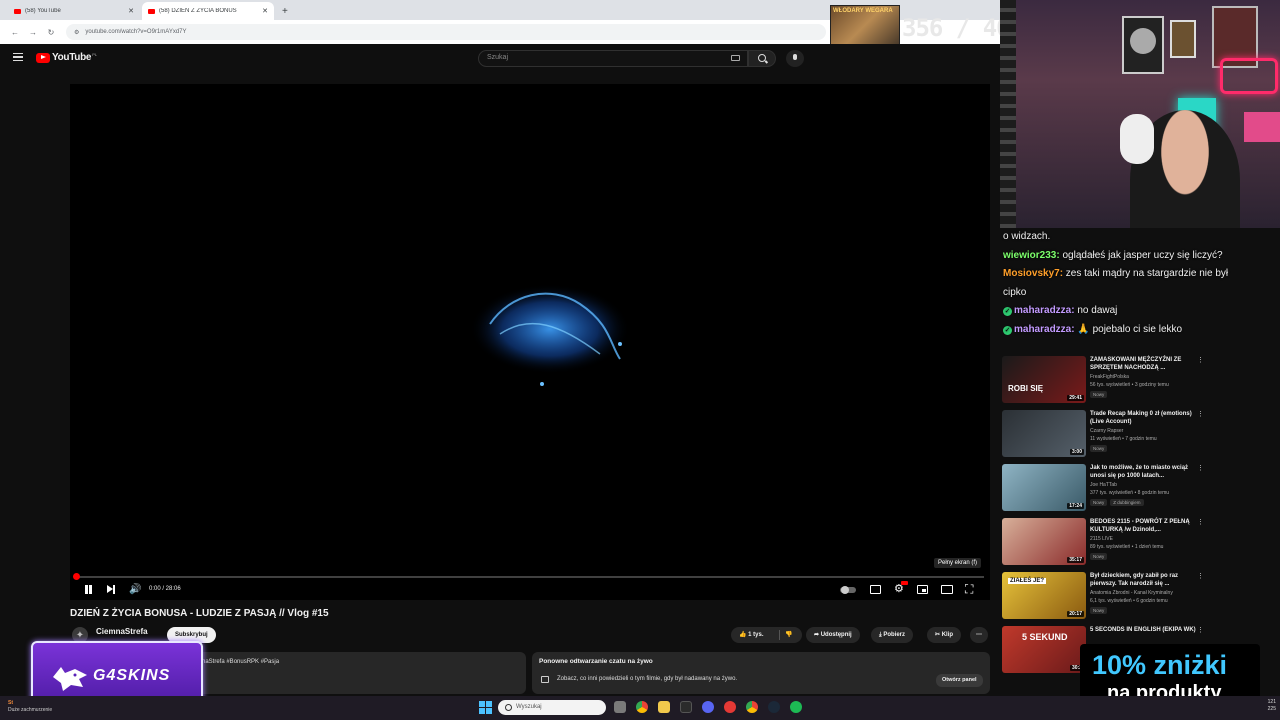 The width and height of the screenshot is (1280, 720). Describe the element at coordinates (774, 707) in the screenshot. I see `steam-icon` at that location.